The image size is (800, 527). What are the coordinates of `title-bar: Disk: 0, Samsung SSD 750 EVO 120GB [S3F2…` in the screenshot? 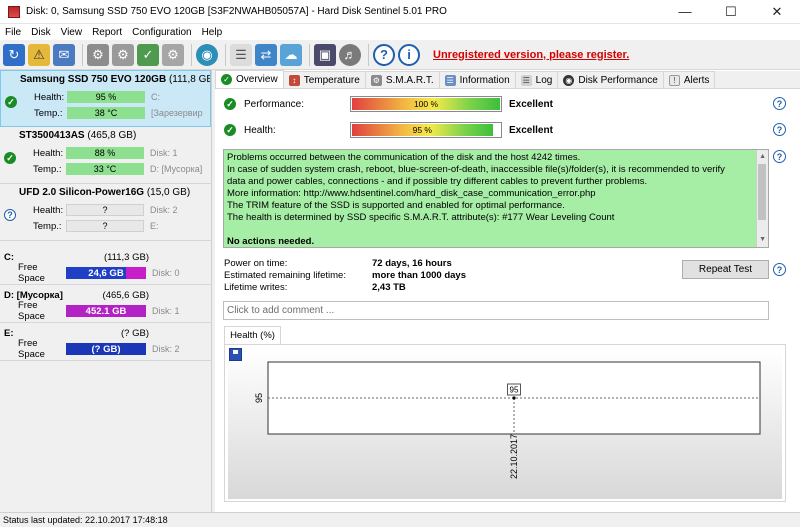 It's located at (400, 12).